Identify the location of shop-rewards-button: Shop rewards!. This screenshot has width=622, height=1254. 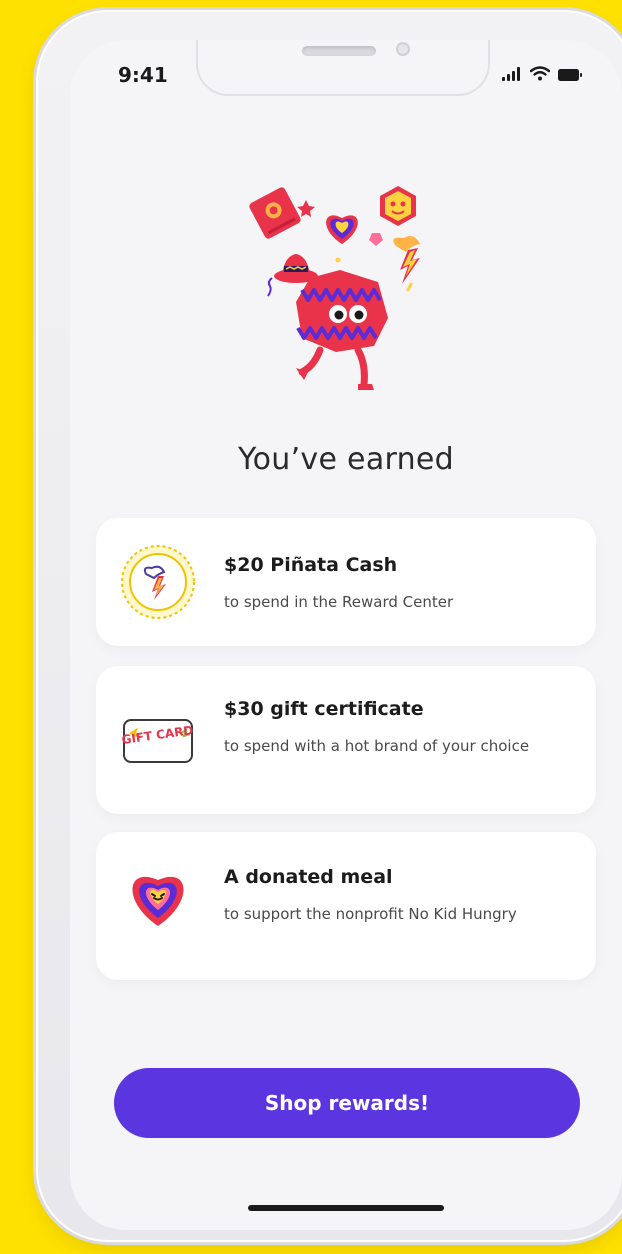
(347, 1103).